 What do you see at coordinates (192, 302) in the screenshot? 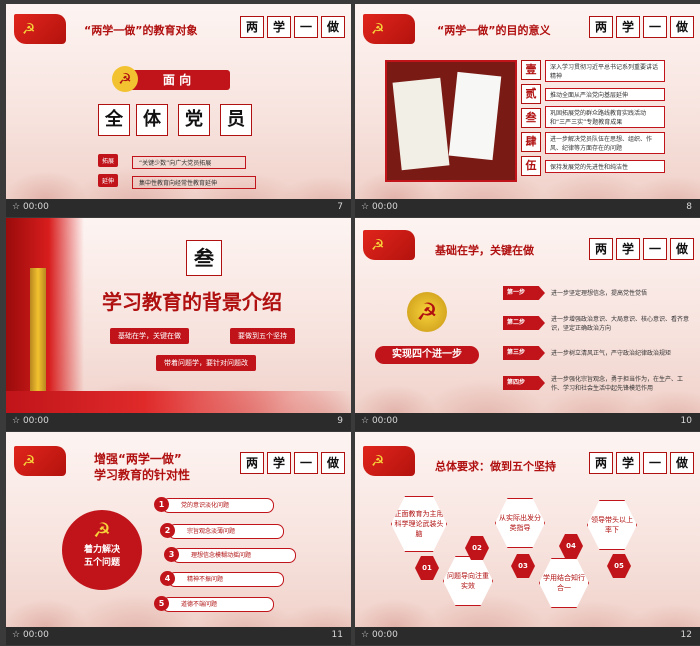
I see `slide-title: 学习教育的背景介绍` at bounding box center [192, 302].